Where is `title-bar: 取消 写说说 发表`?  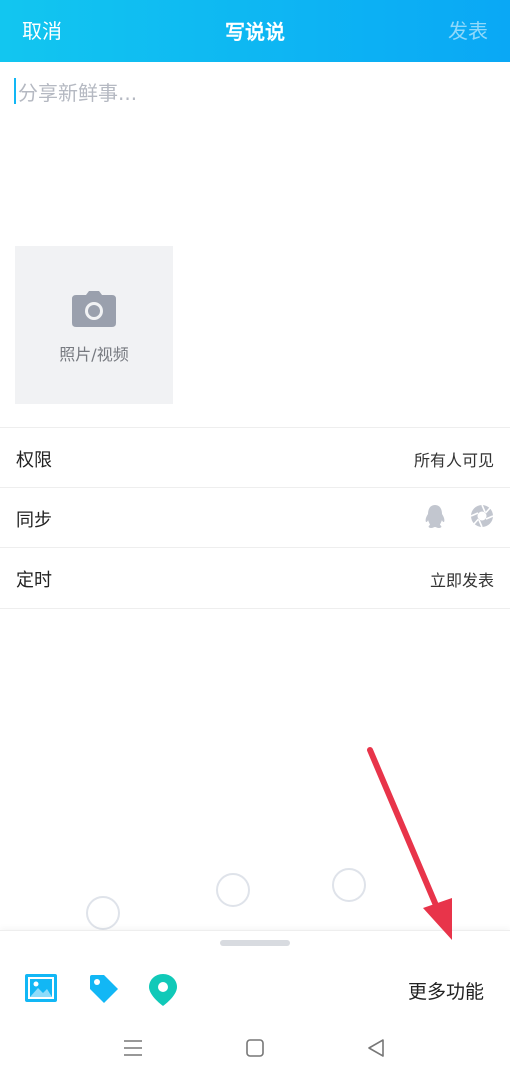 title-bar: 取消 写说说 发表 is located at coordinates (255, 31).